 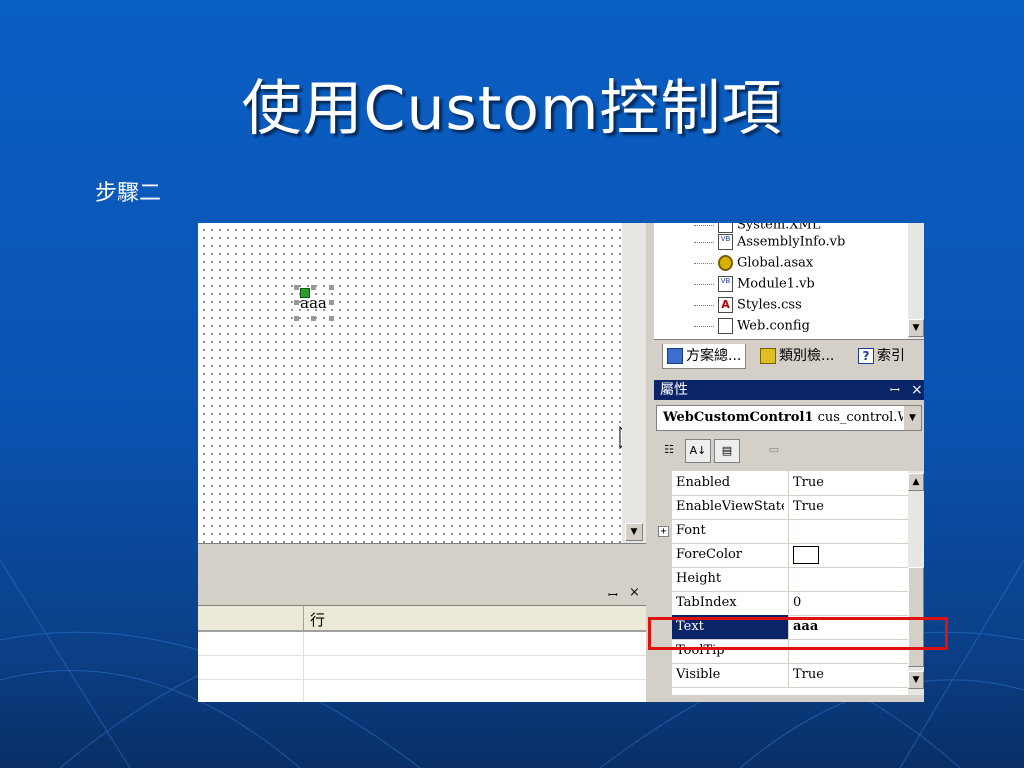 What do you see at coordinates (916, 482) in the screenshot?
I see `scroll-up-button: ▲` at bounding box center [916, 482].